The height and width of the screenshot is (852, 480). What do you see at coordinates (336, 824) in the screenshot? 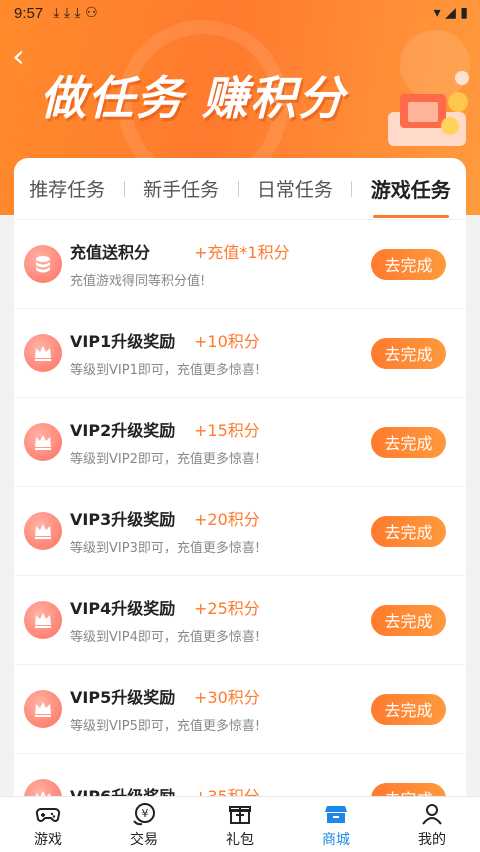
I see `nav-item-store: 商城` at bounding box center [336, 824].